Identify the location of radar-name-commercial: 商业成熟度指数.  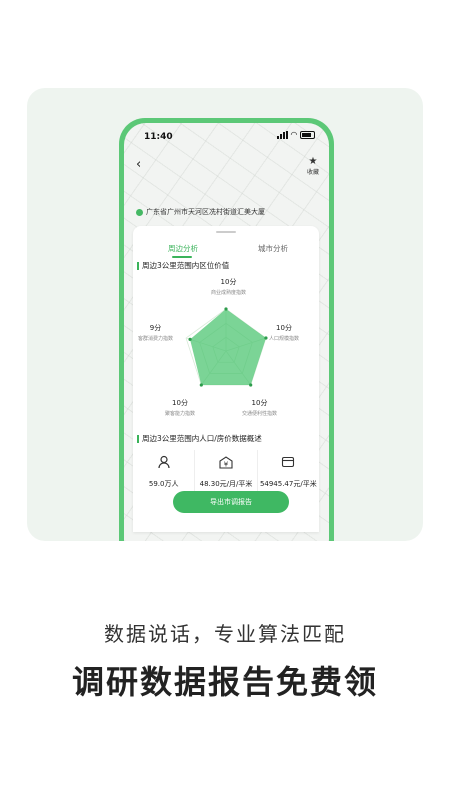
(229, 293).